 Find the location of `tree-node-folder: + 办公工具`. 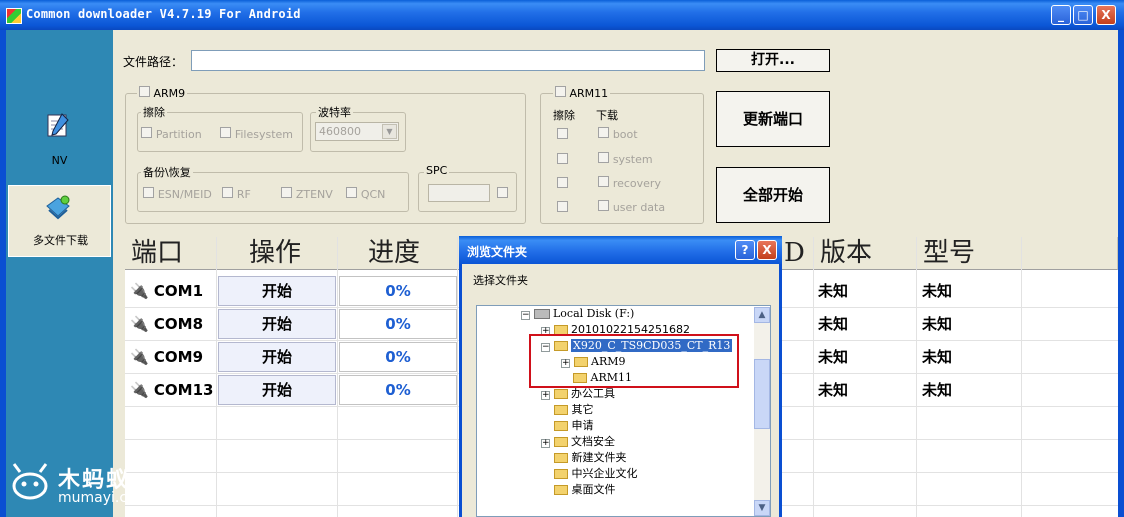

tree-node-folder: + 办公工具 is located at coordinates (578, 394).